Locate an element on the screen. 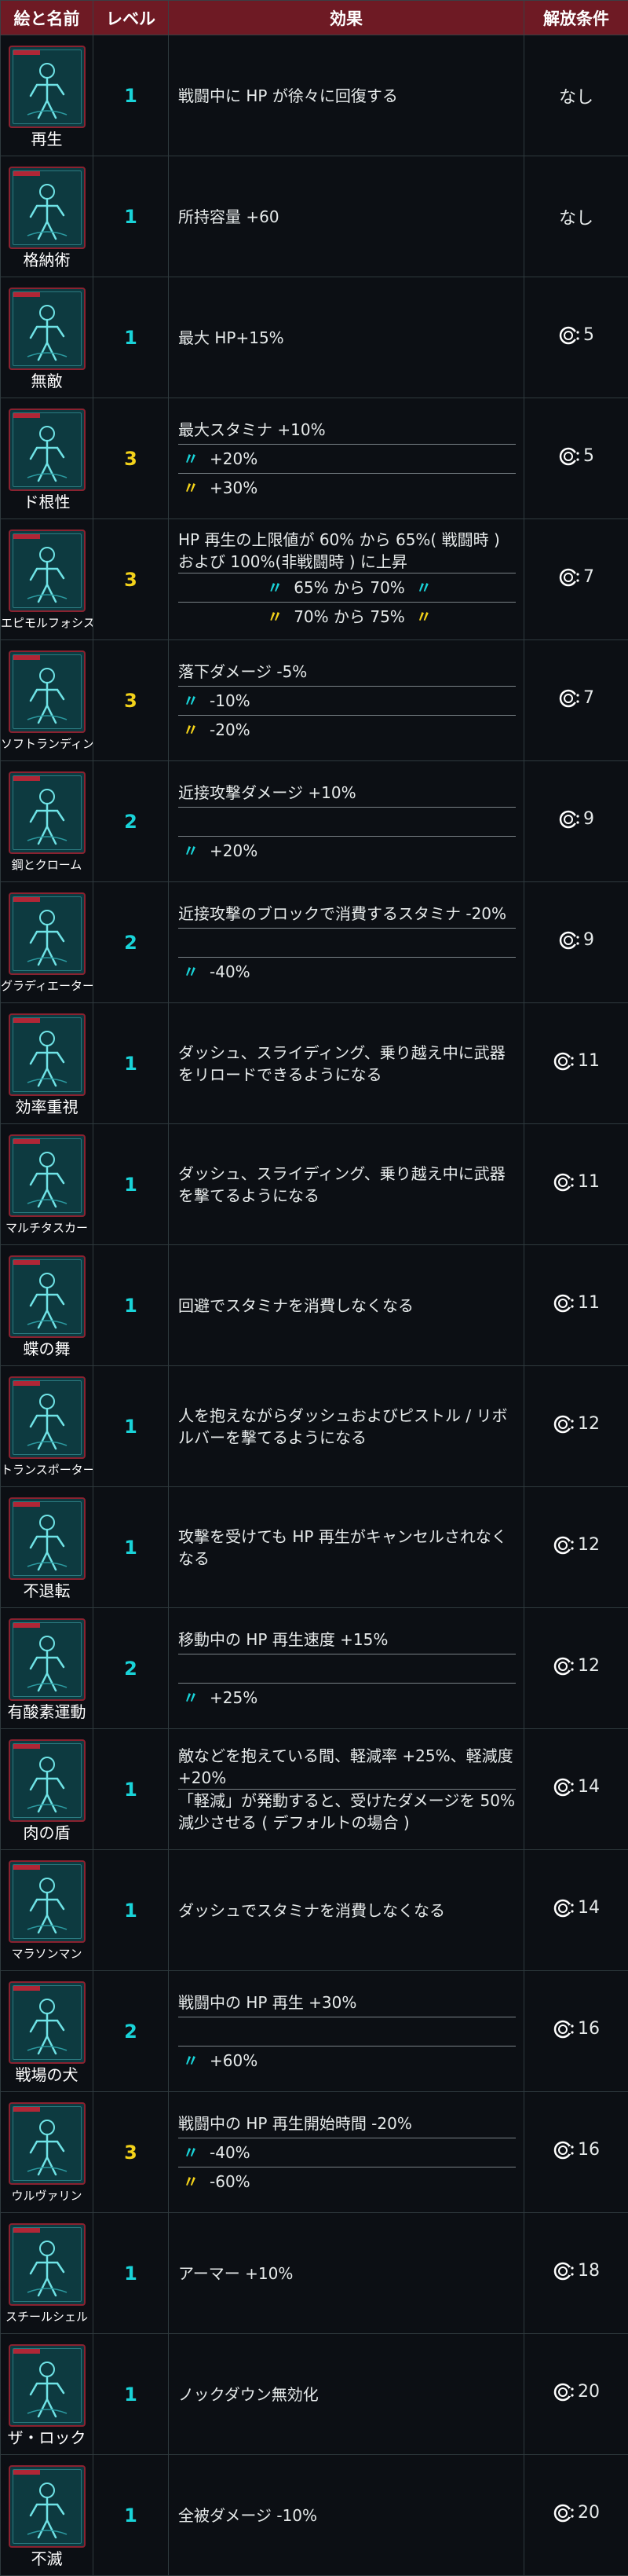 The height and width of the screenshot is (2576, 628). perk-icon-cell: 格納術 is located at coordinates (47, 216).